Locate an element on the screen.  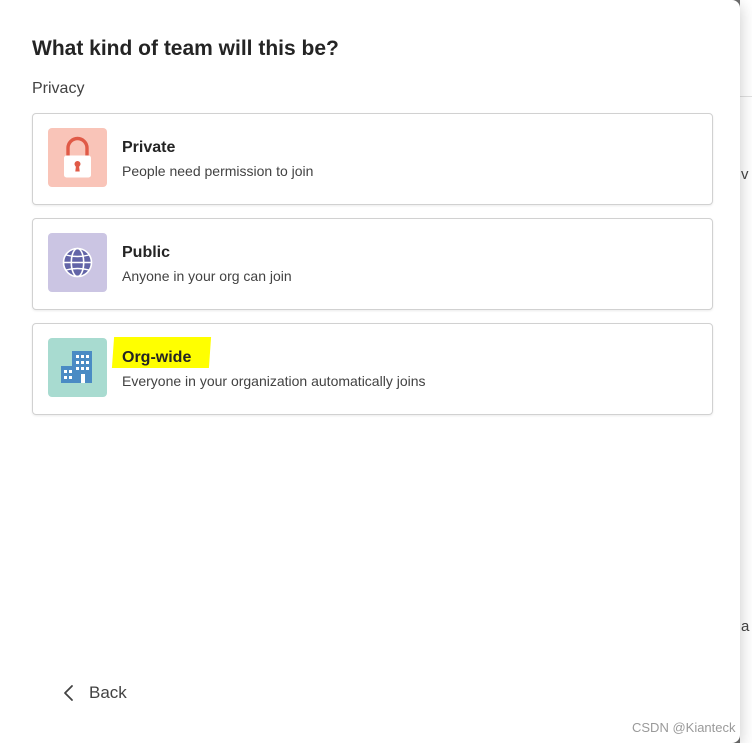
org-wide-tile is located at coordinates (77, 367).